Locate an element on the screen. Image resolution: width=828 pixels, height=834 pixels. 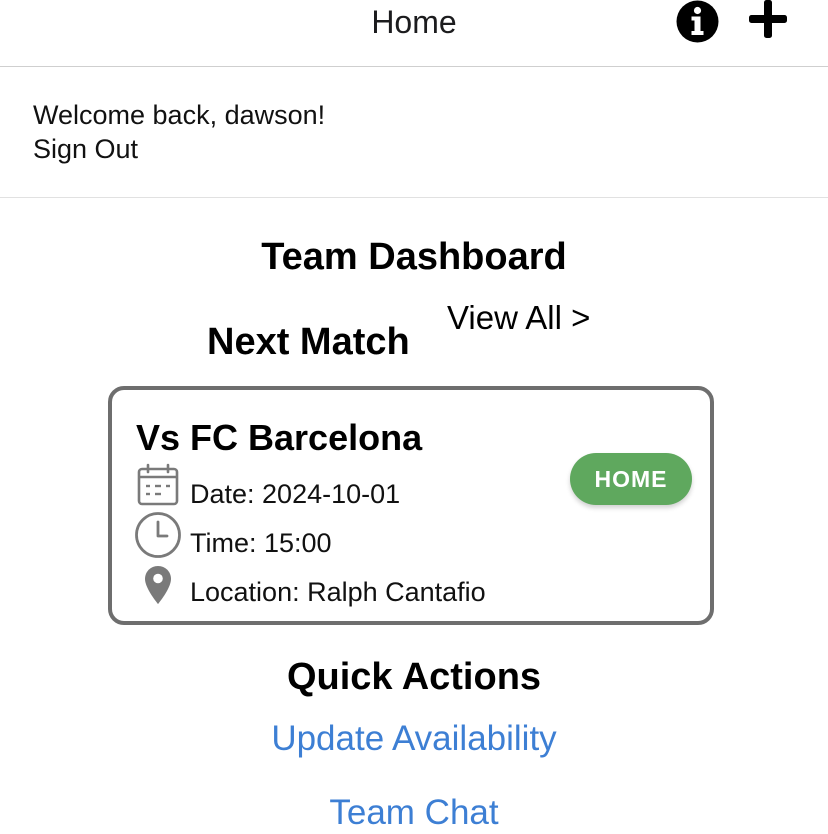
match-location: Location: Ralph Cantafio is located at coordinates (338, 592).